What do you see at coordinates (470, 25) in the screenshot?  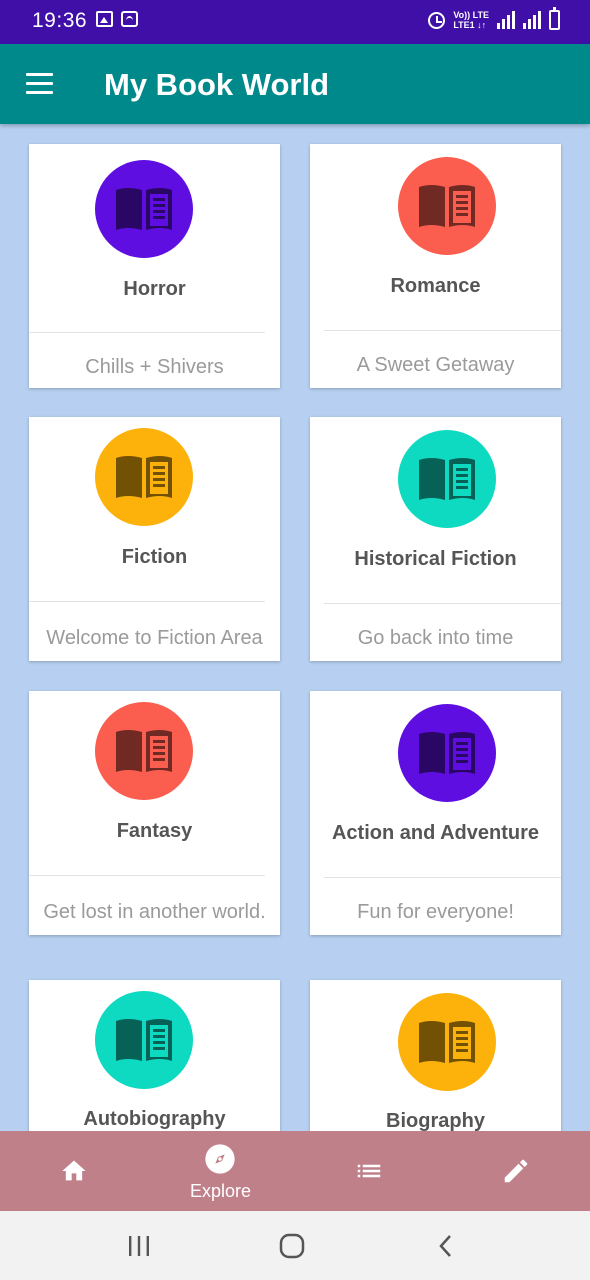 I see `network-type-bottom: LTE1 ↓↑` at bounding box center [470, 25].